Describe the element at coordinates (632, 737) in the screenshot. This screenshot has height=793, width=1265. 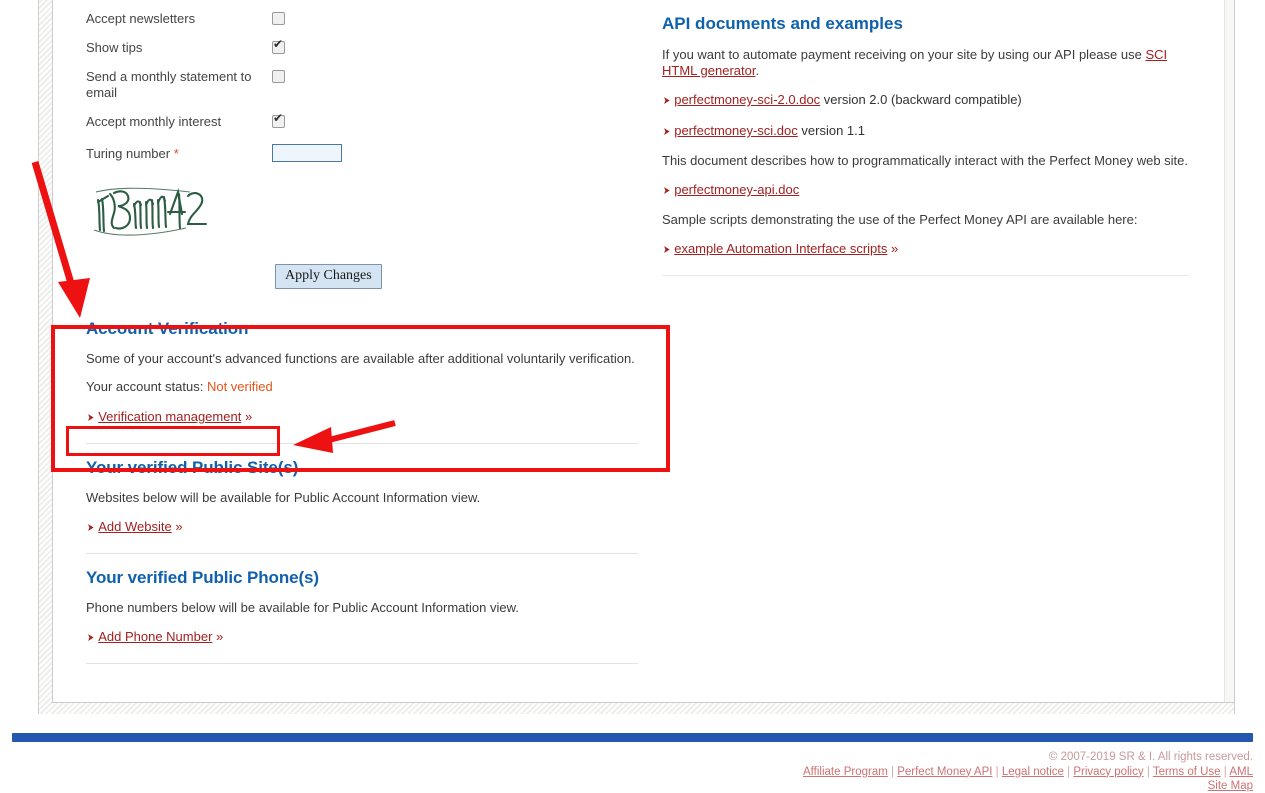
I see `footer-blue-bar` at that location.